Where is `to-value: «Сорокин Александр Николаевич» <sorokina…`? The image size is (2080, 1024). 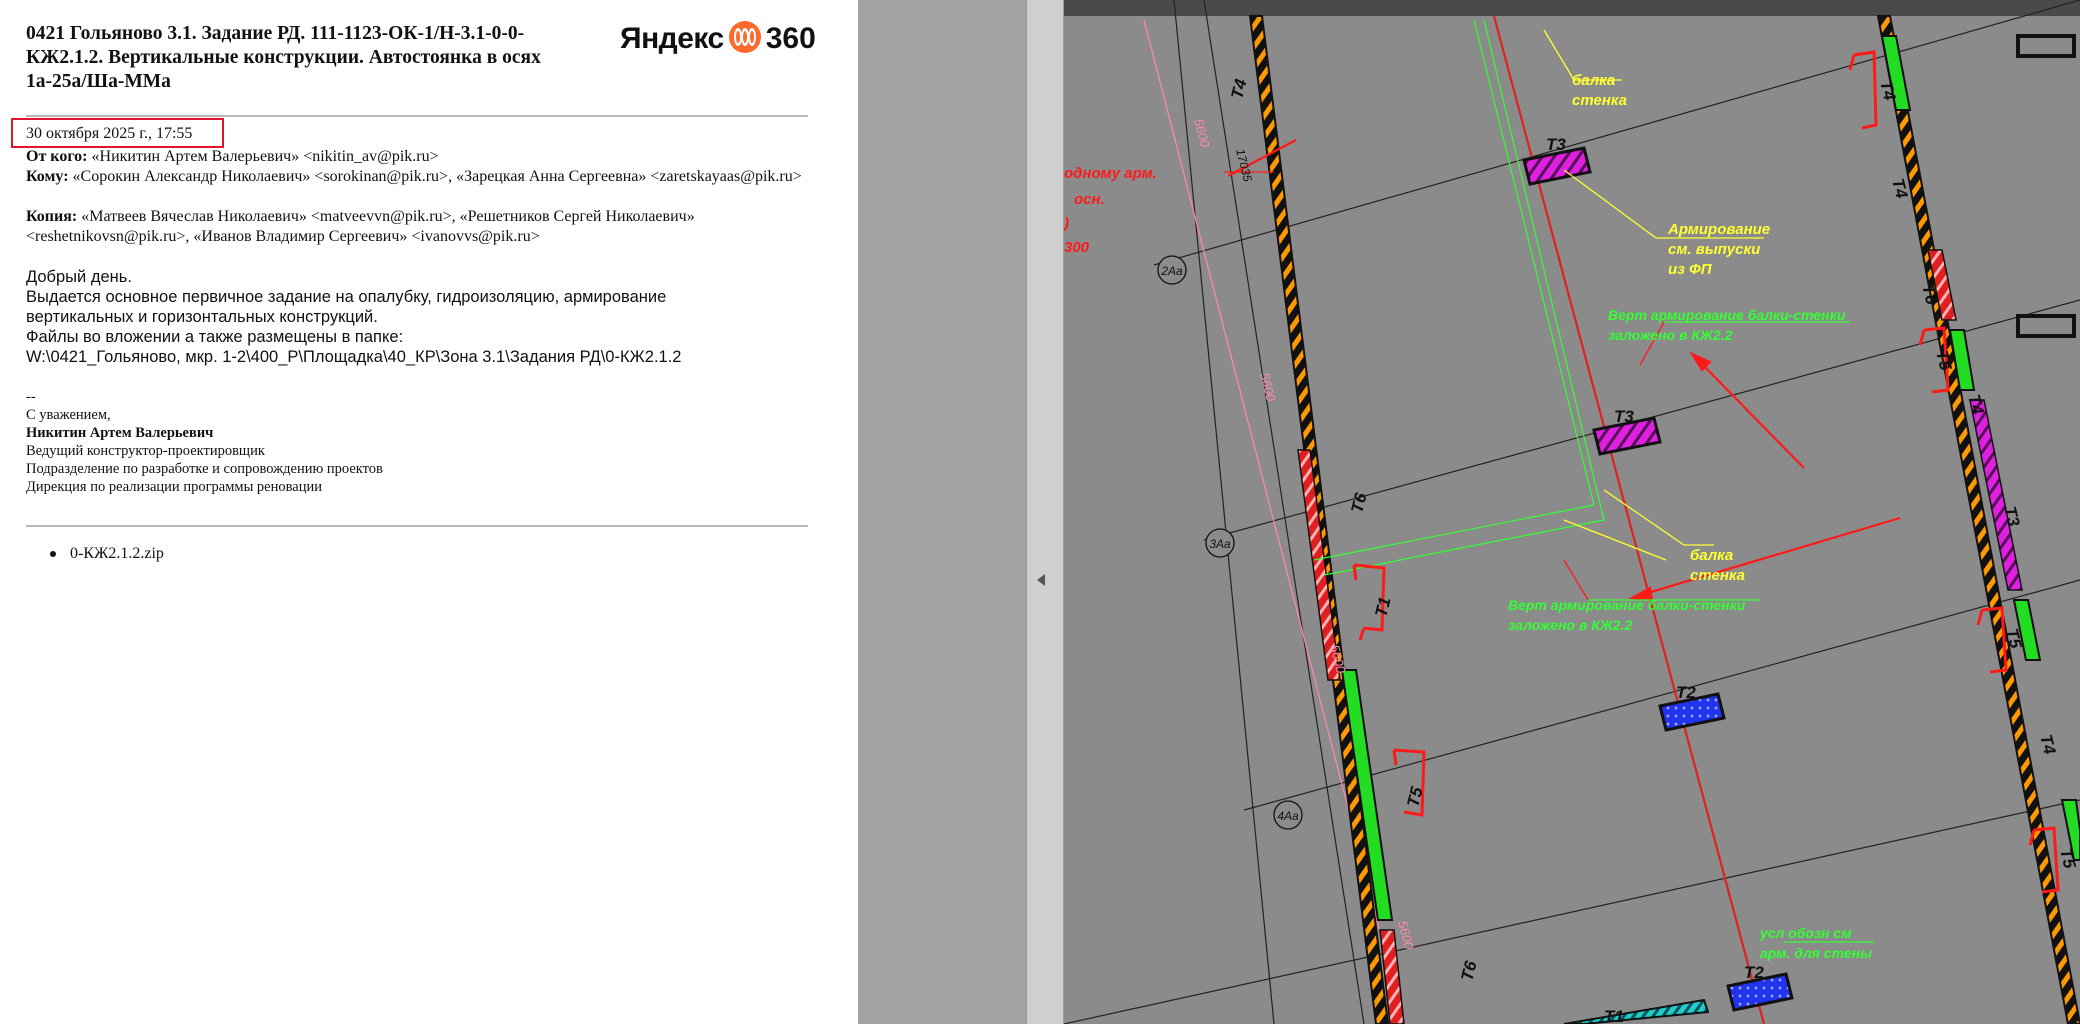 to-value: «Сорокин Александр Николаевич» <sorokina… is located at coordinates (437, 176).